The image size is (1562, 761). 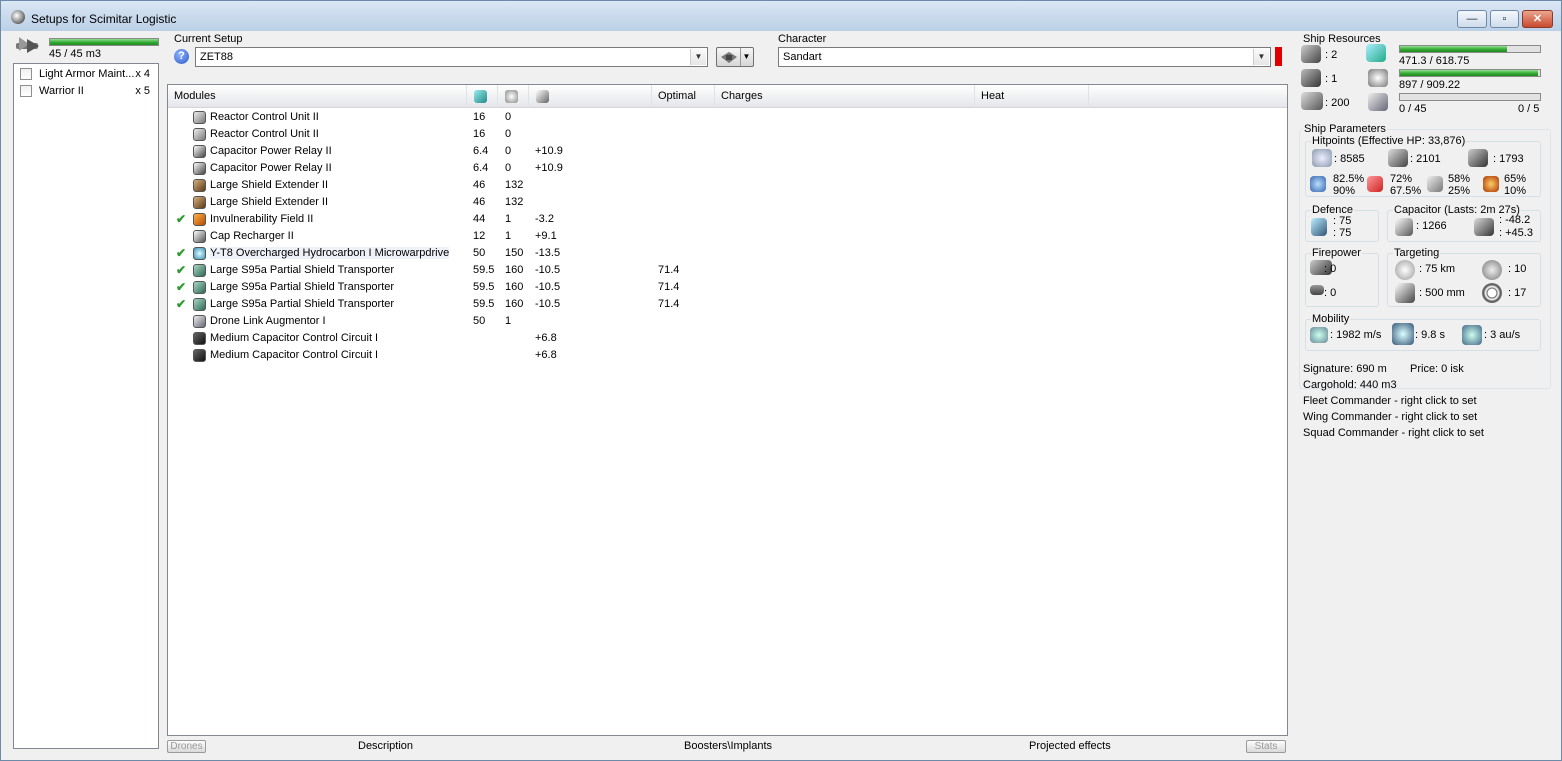 I want to click on maximize-button: ▫, so click(x=1504, y=19).